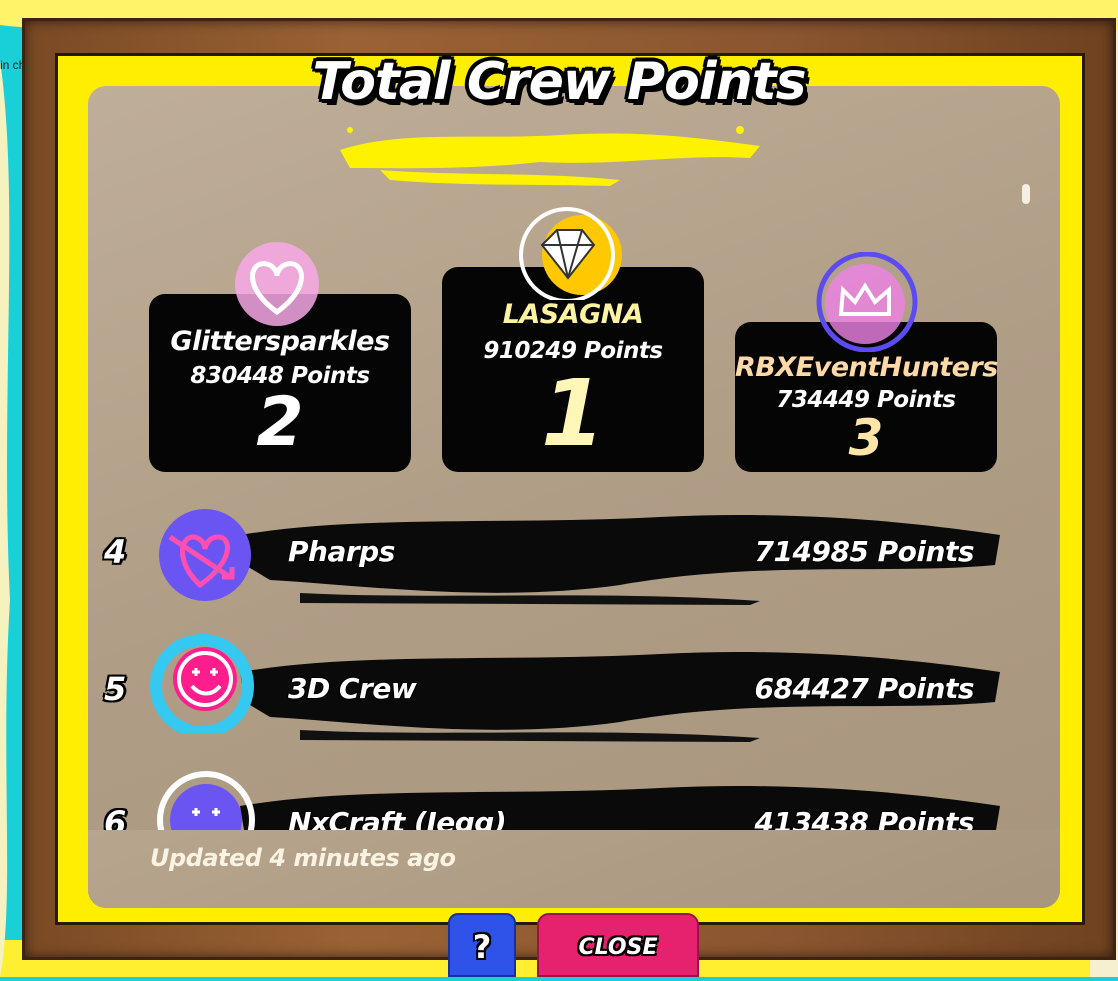  Describe the element at coordinates (115, 689) in the screenshot. I see `row-rank: 5` at that location.